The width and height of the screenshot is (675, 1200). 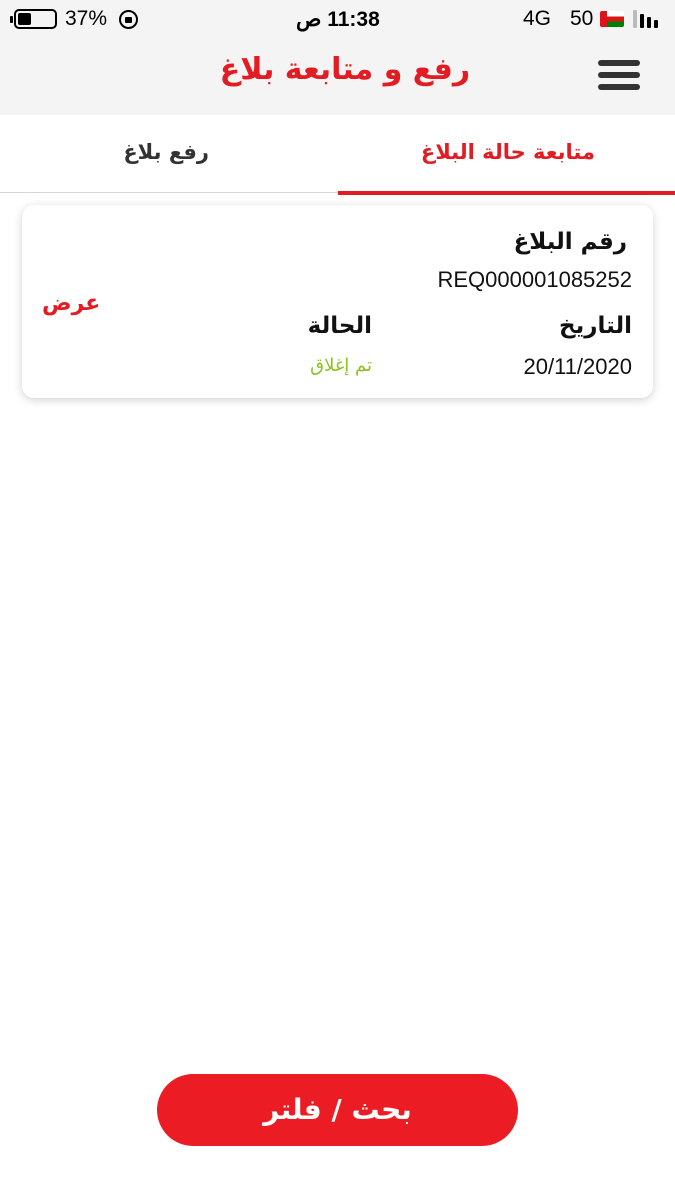 I want to click on clock: 11:38 ص, so click(x=338, y=19).